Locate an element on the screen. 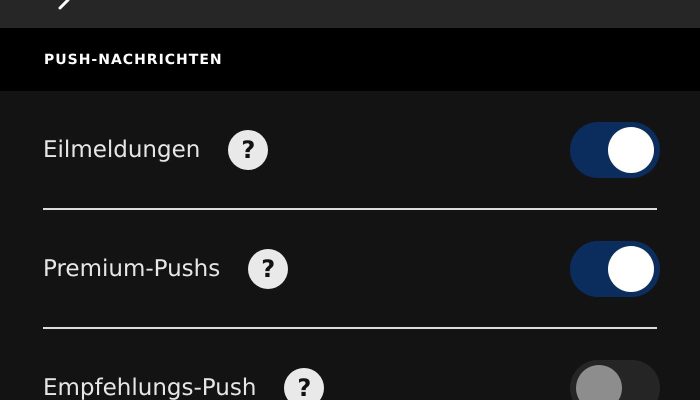 This screenshot has width=700, height=400. section-title: PUSH-NACHRICHTEN is located at coordinates (133, 60).